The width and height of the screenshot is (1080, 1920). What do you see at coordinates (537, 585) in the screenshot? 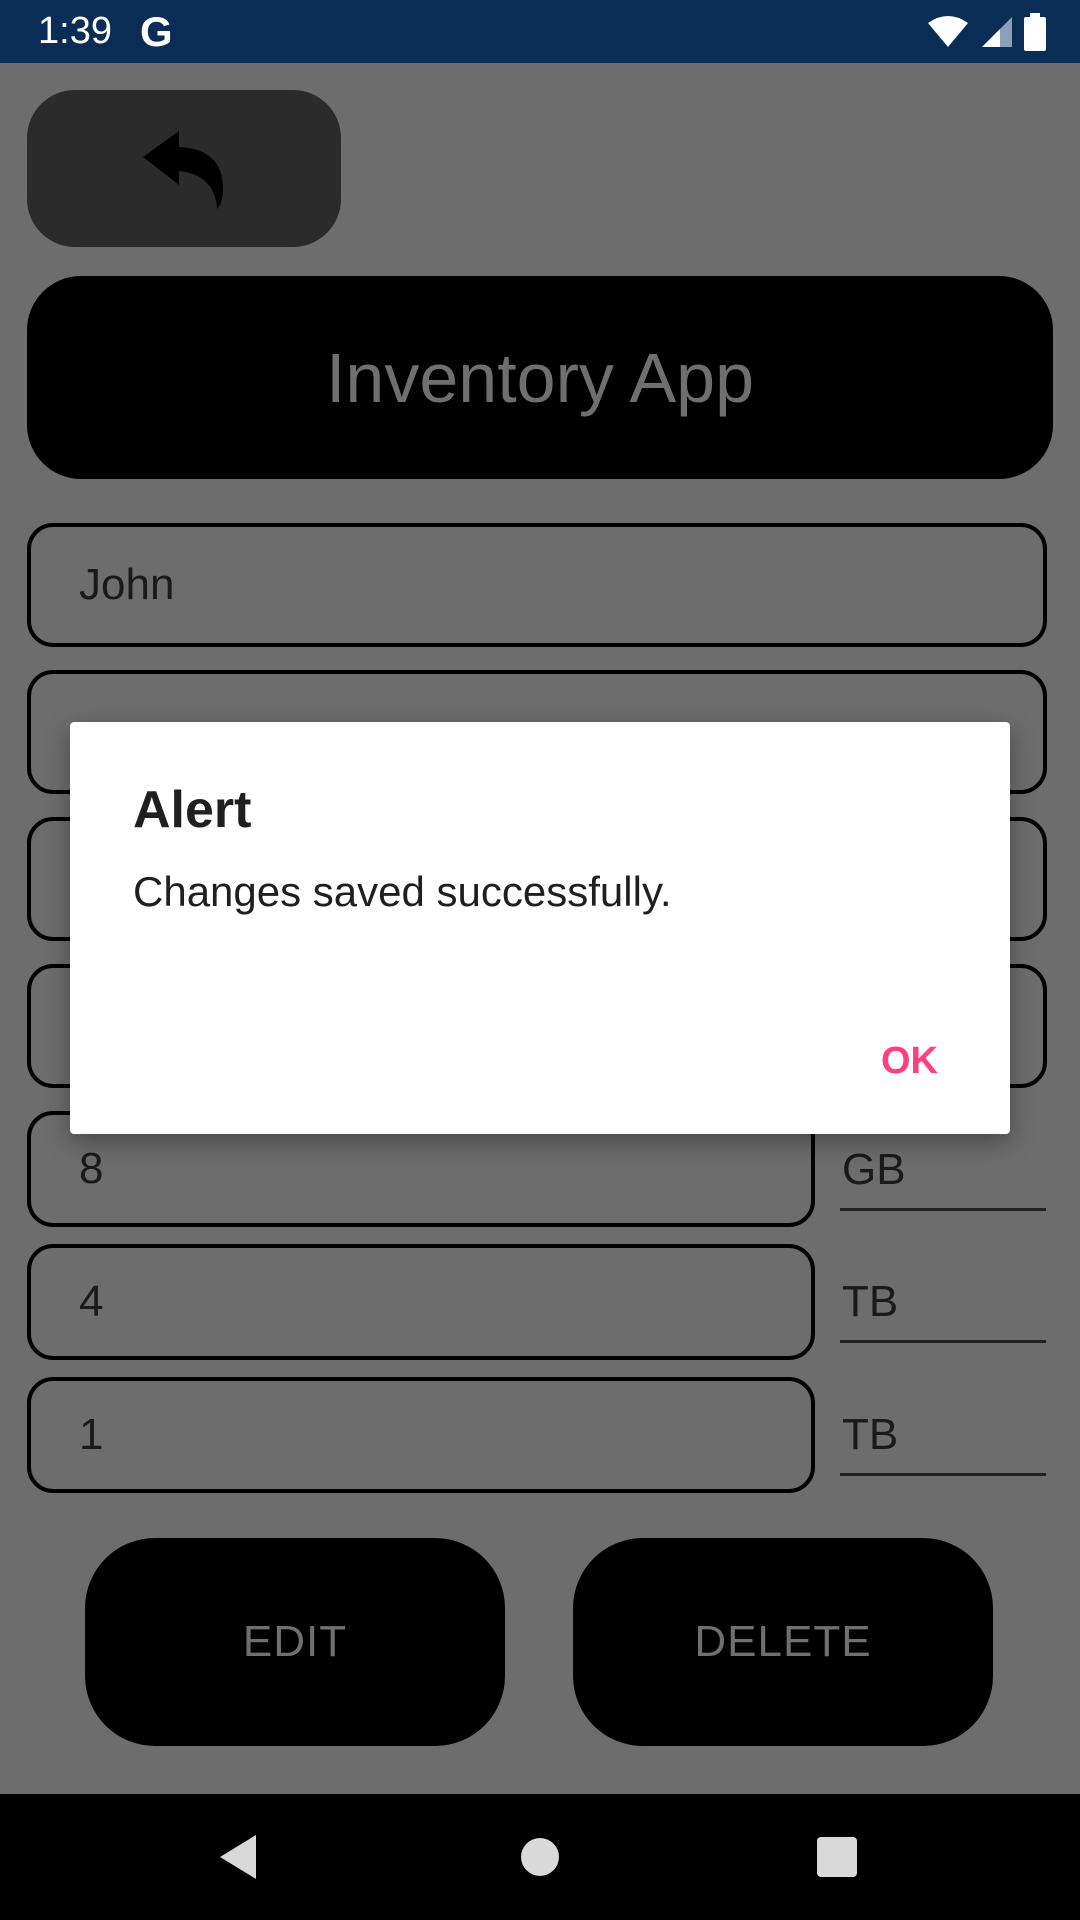
I see `first-name-field: John` at bounding box center [537, 585].